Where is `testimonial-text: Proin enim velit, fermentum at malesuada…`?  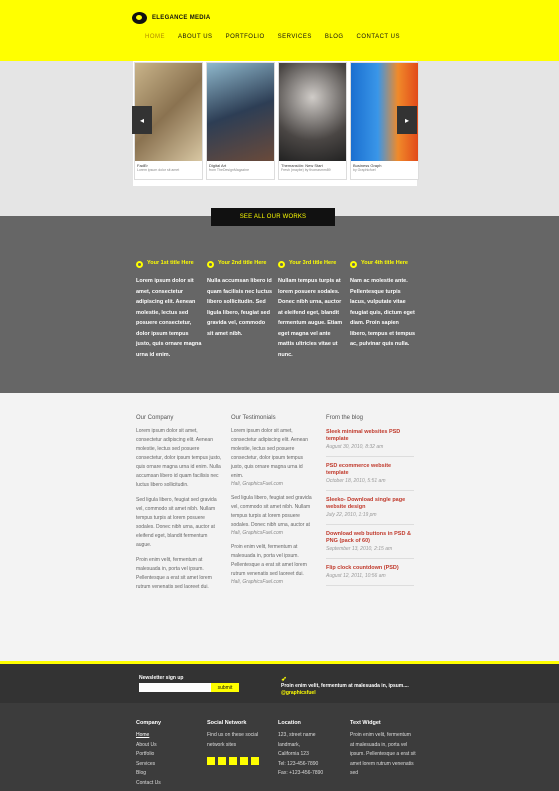
testimonial-text: Proin enim velit, fermentum at malesuada… is located at coordinates (269, 560).